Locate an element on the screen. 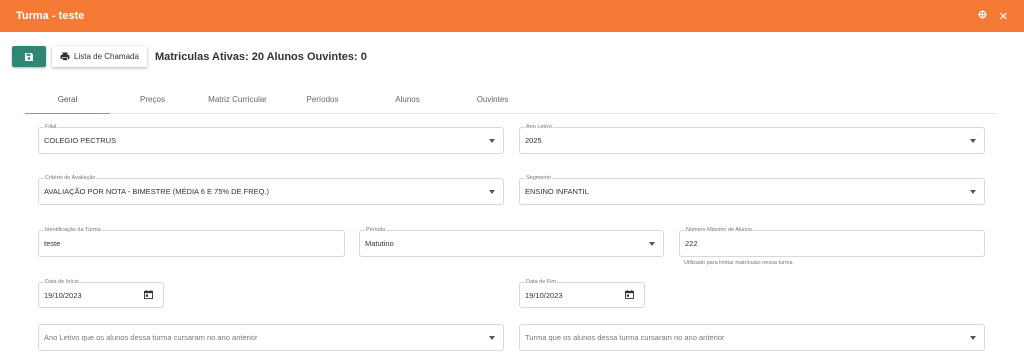 The height and width of the screenshot is (362, 1024). periodo-select: Período Matutino is located at coordinates (511, 242).